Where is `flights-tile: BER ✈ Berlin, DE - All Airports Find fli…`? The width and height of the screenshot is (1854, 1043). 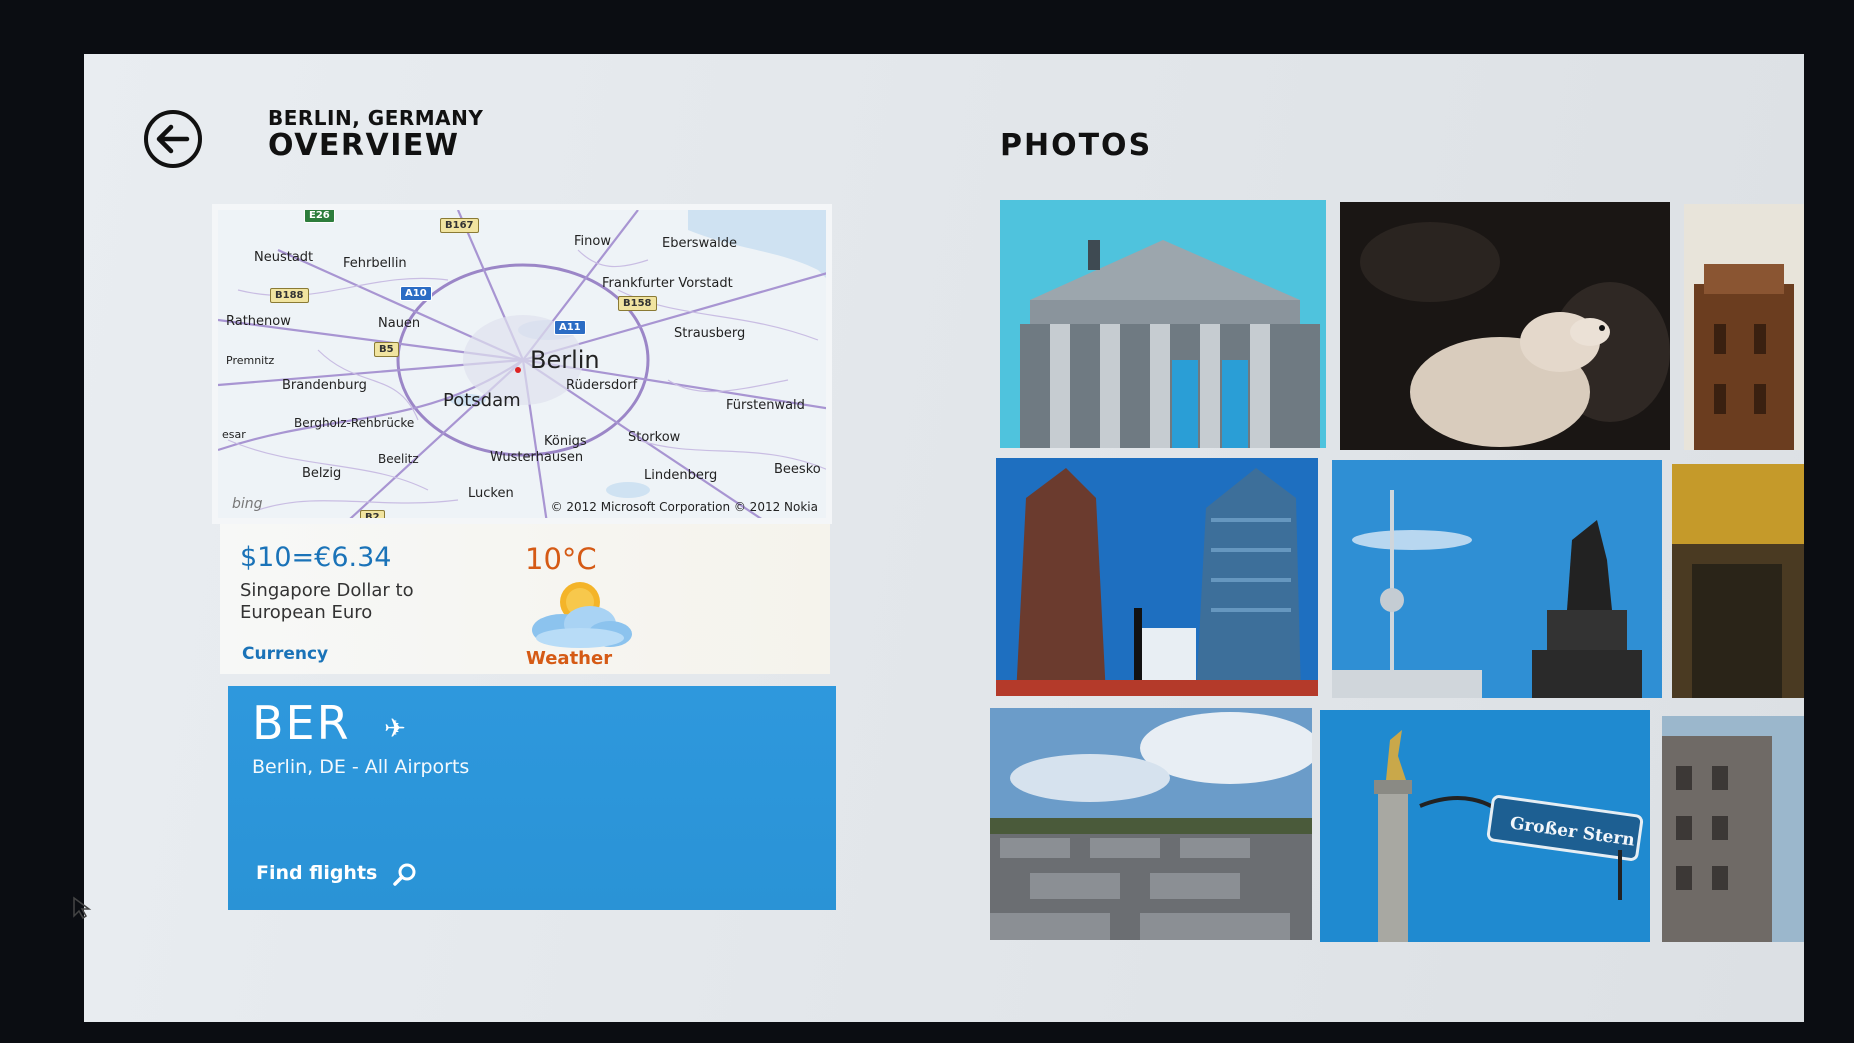 flights-tile: BER ✈ Berlin, DE - All Airports Find fli… is located at coordinates (532, 798).